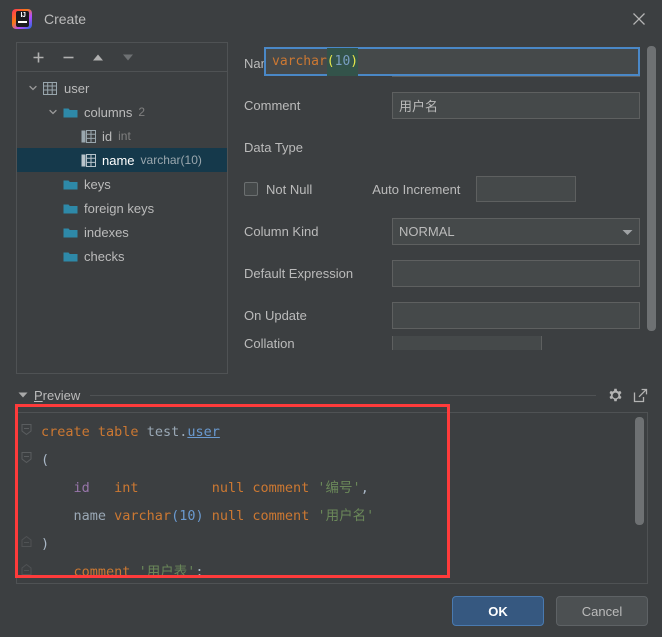  Describe the element at coordinates (346, 516) in the screenshot. I see `sql-comment-val-2: '用户名'` at that location.